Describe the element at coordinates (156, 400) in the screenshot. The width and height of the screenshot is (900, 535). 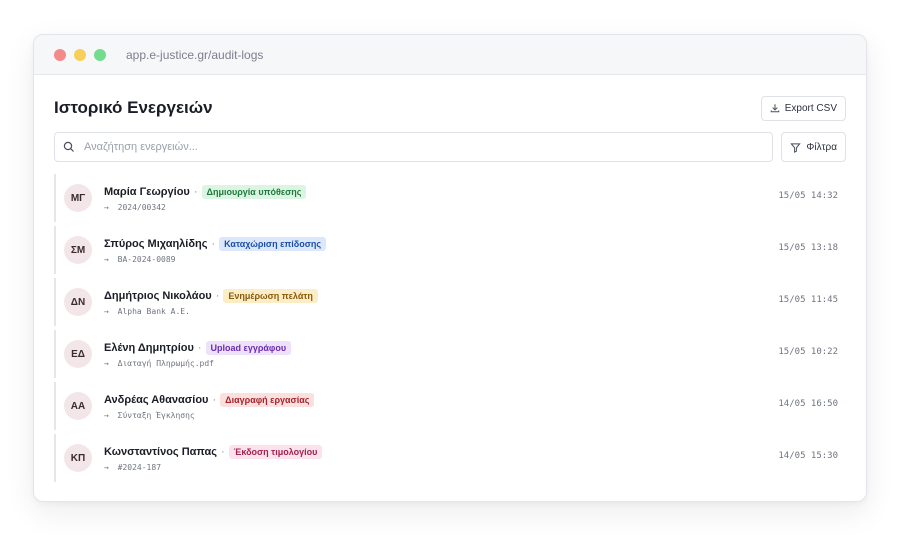
I see `user-name: Ανδρέας Αθανασίου` at that location.